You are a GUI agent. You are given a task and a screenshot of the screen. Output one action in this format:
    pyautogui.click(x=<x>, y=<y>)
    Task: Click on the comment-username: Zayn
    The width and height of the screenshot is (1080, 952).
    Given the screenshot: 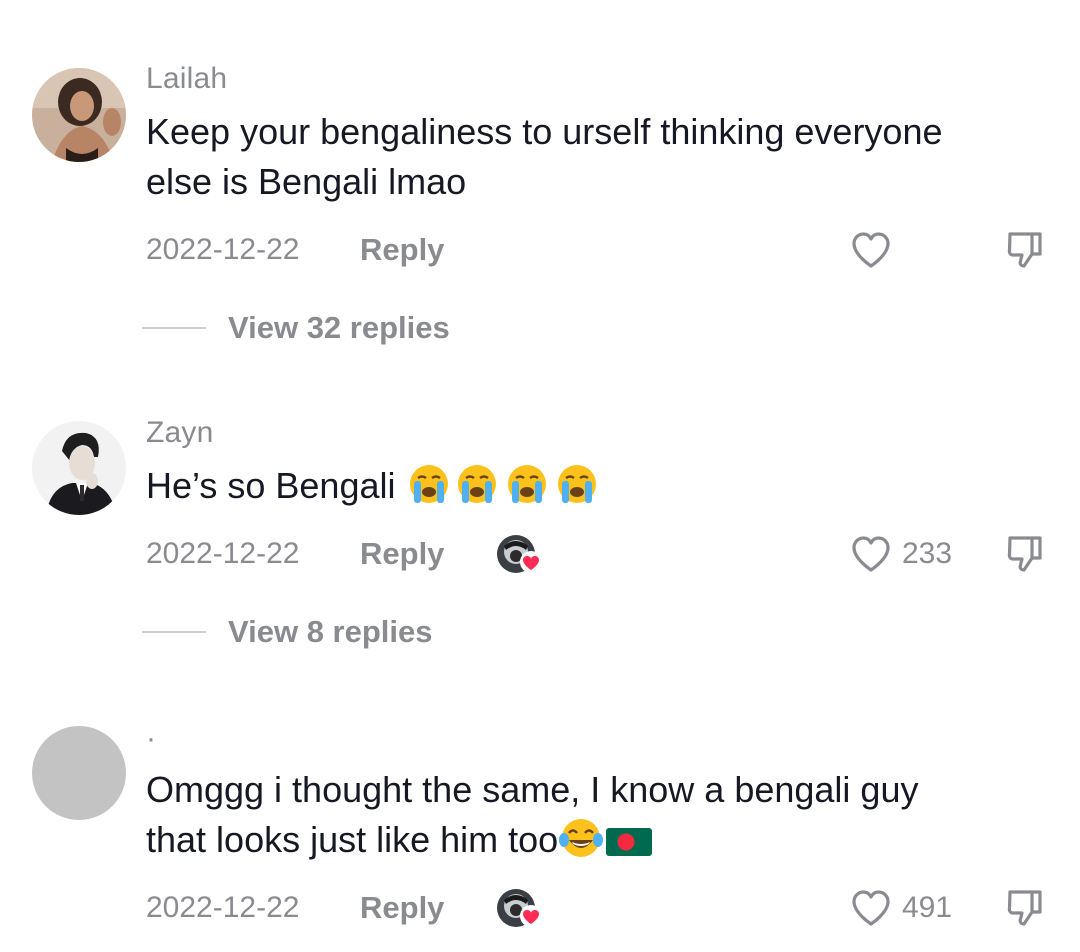 What is the action you would take?
    pyautogui.click(x=180, y=433)
    